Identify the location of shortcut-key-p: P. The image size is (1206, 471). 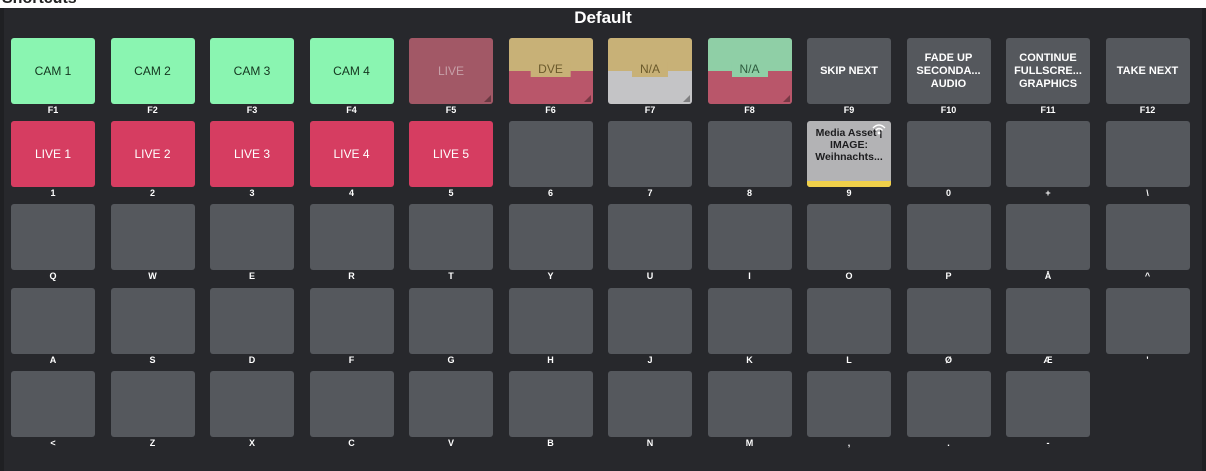
(948, 245).